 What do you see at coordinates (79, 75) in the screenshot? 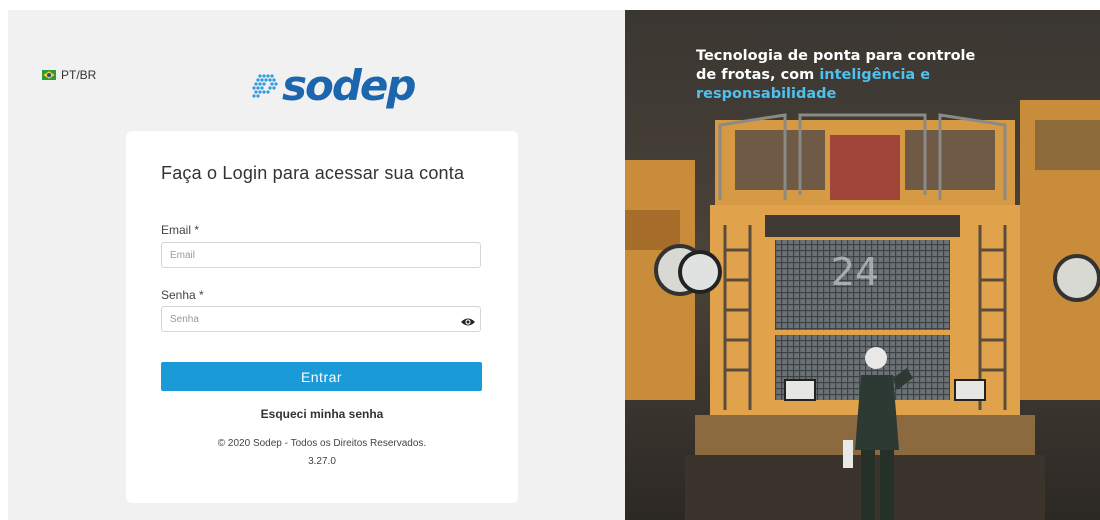
I see `language-label: PT/BR` at bounding box center [79, 75].